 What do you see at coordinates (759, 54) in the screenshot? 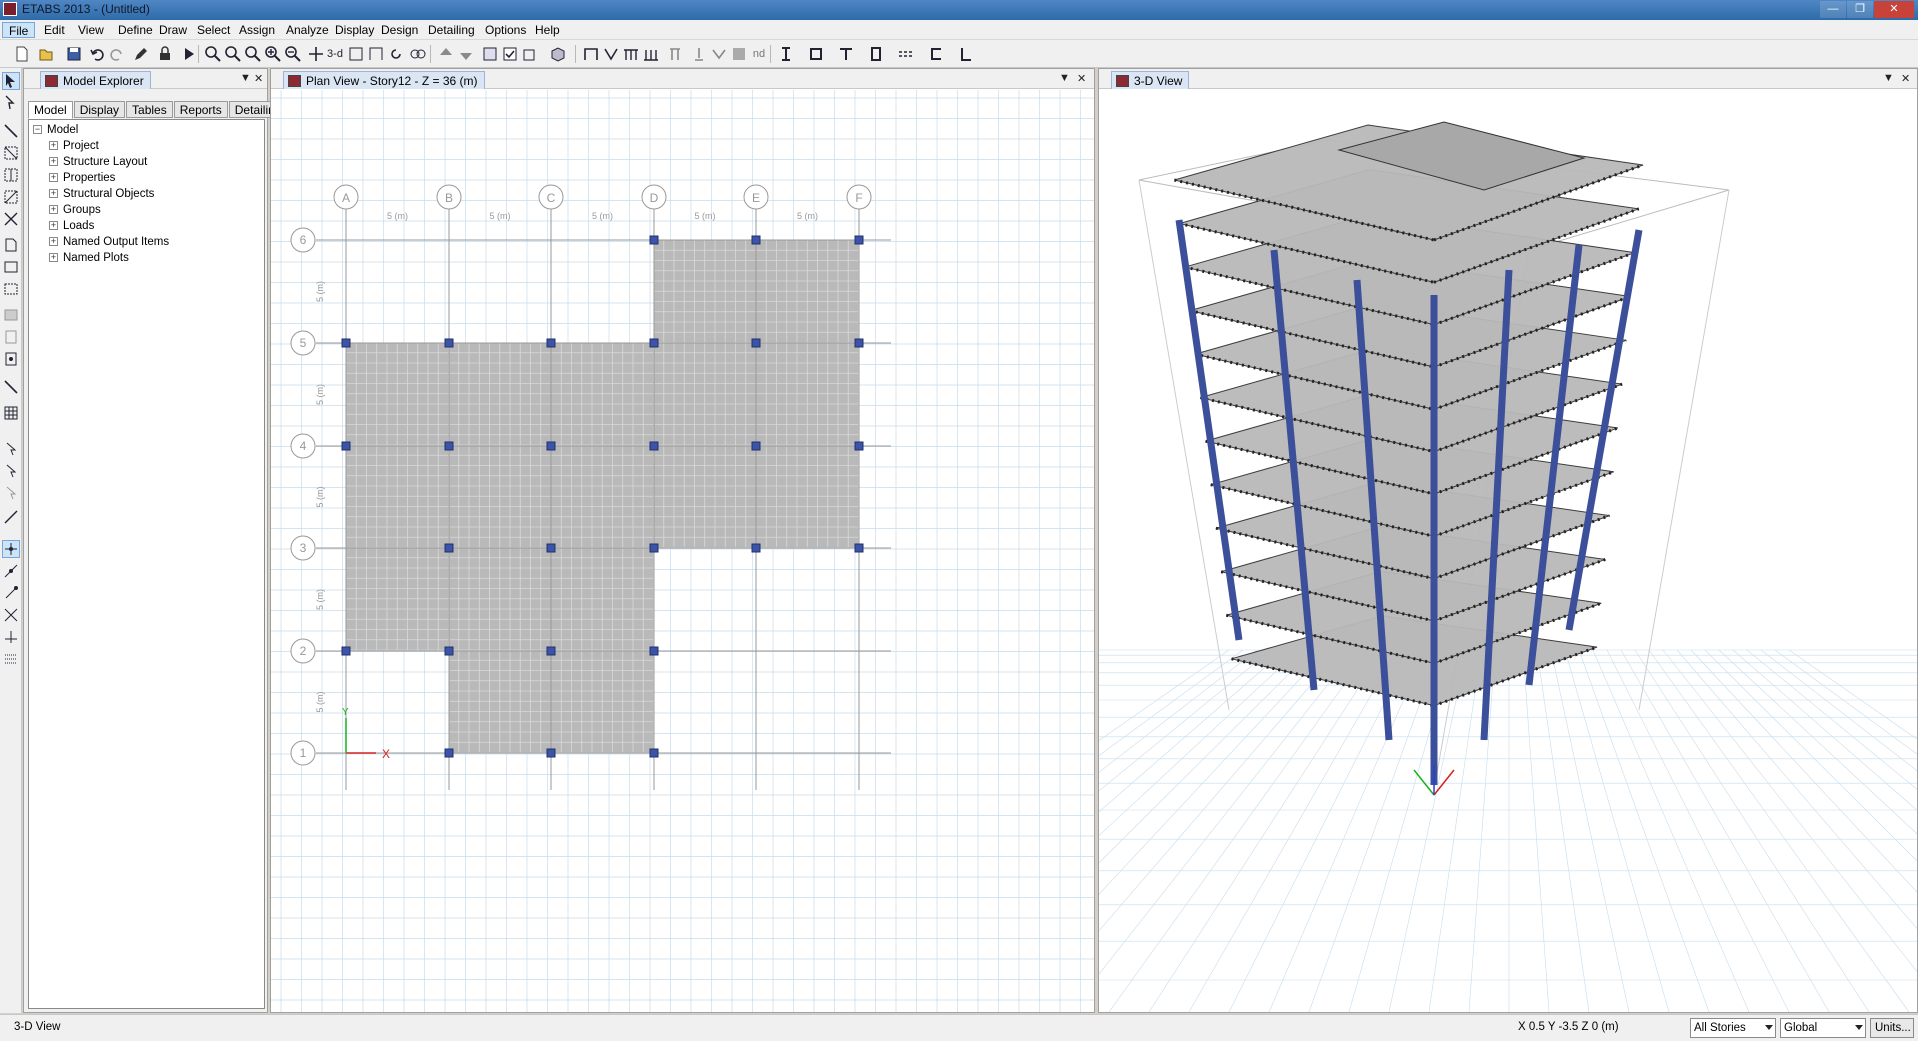
I see `nd-button: nd` at bounding box center [759, 54].